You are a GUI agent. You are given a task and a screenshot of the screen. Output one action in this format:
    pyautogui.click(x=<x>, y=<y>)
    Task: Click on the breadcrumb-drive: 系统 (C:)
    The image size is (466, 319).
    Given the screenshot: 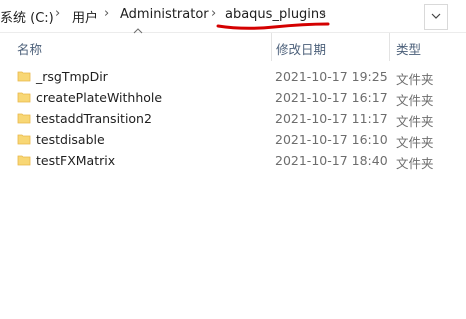 What is the action you would take?
    pyautogui.click(x=27, y=16)
    